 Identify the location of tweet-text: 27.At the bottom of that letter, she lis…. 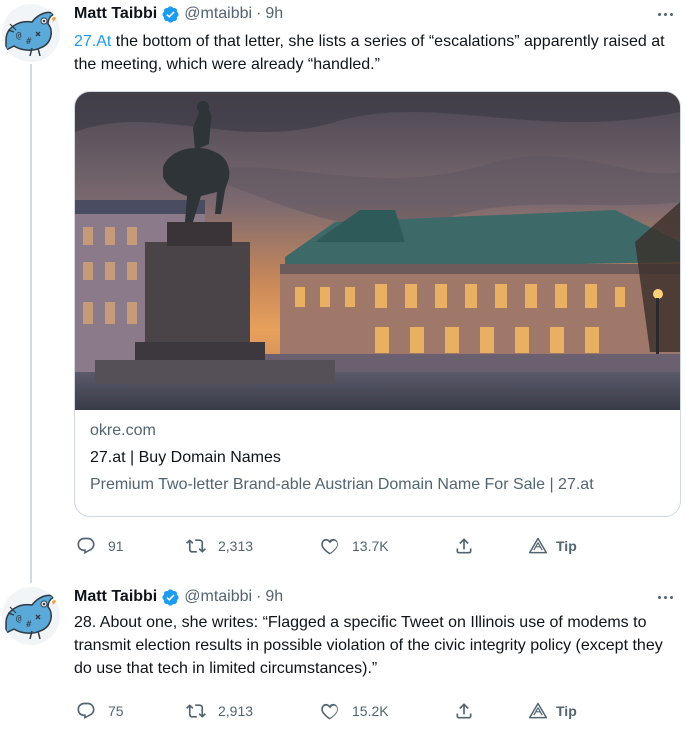
(374, 53).